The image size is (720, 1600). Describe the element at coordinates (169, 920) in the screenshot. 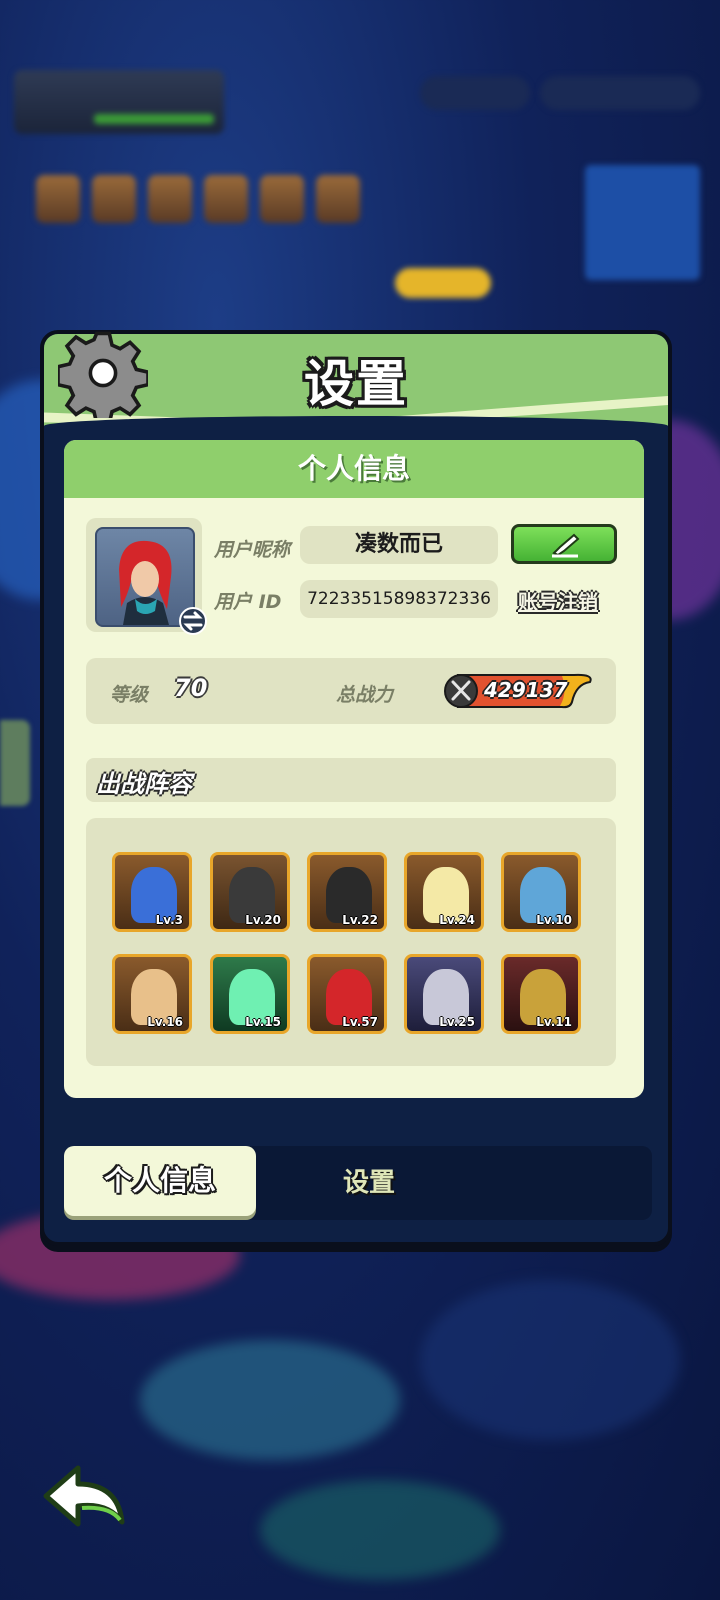

I see `hero-level: Lv.3` at that location.